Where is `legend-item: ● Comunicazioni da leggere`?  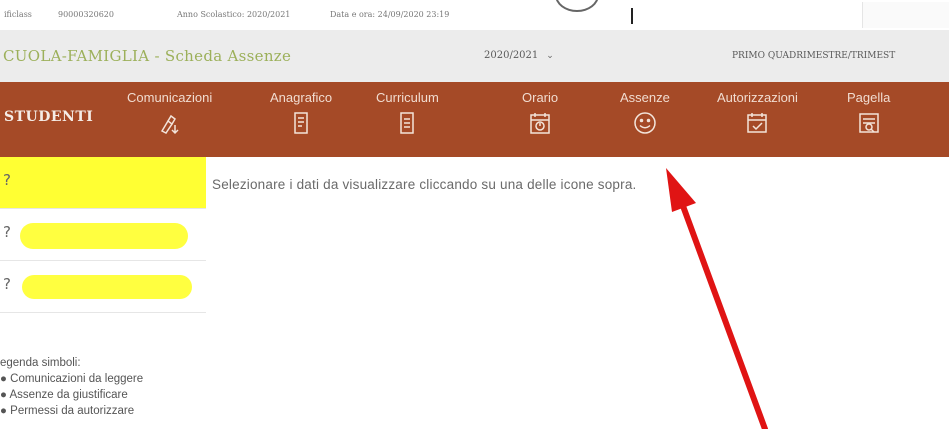
legend-item: ● Comunicazioni da leggere is located at coordinates (72, 379).